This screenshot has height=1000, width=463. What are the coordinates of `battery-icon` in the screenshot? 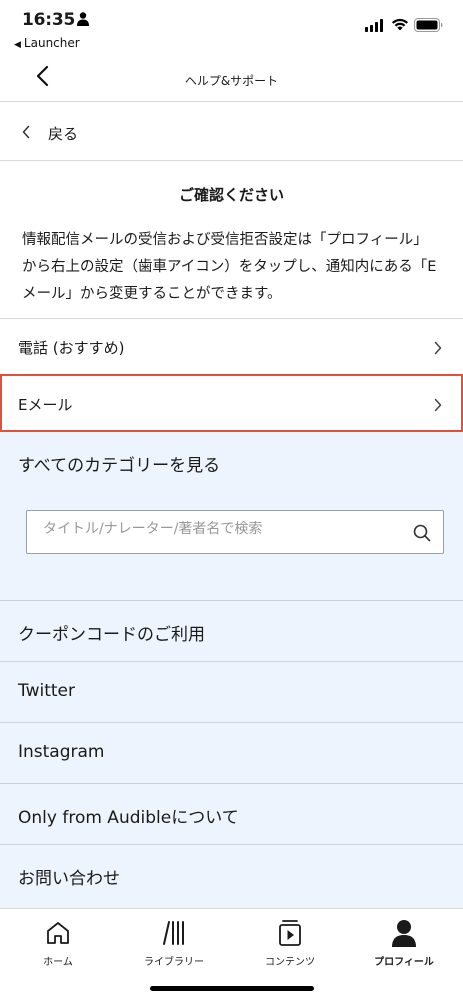 It's located at (428, 25).